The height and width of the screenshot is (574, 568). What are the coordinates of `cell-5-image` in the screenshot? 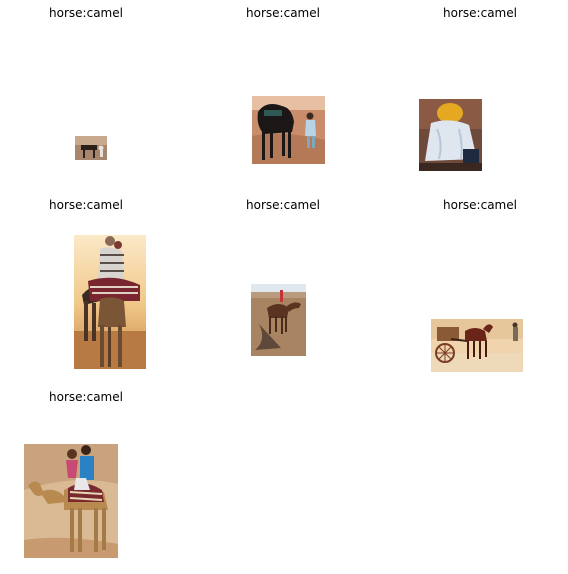 It's located at (278, 320).